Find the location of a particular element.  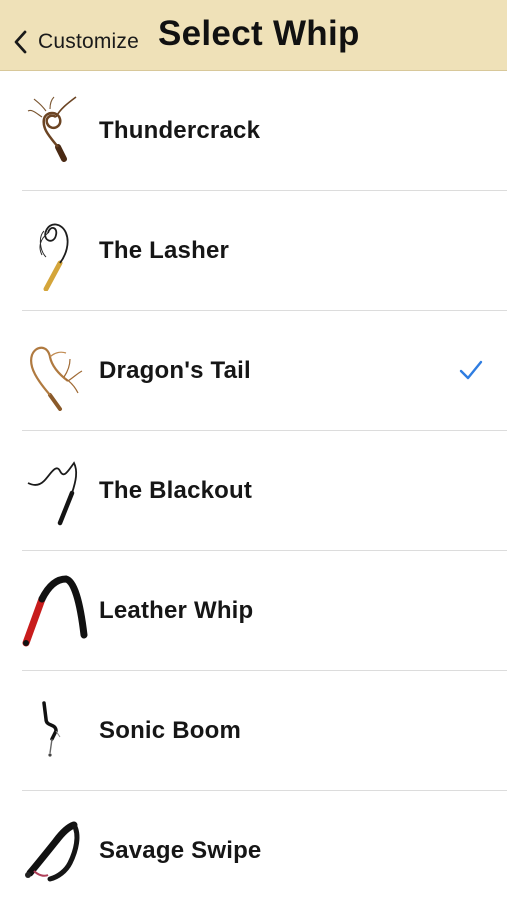

whip-name: The Lasher is located at coordinates (164, 250).